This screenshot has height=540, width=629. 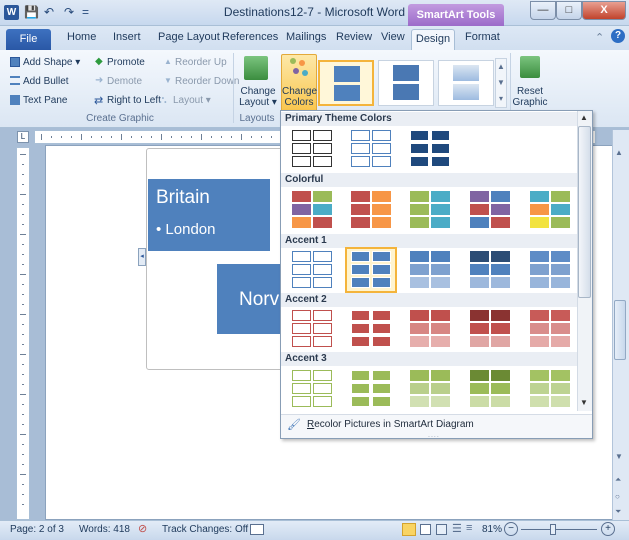 I want to click on reorder-up-button: Reorder Up, so click(x=201, y=62).